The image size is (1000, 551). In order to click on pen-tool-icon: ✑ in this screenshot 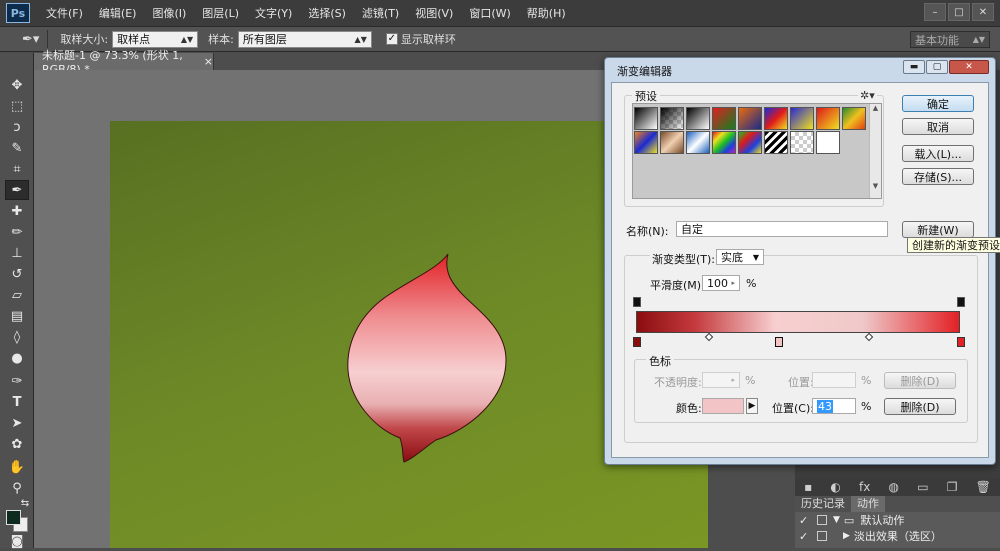, I will do `click(17, 381)`.